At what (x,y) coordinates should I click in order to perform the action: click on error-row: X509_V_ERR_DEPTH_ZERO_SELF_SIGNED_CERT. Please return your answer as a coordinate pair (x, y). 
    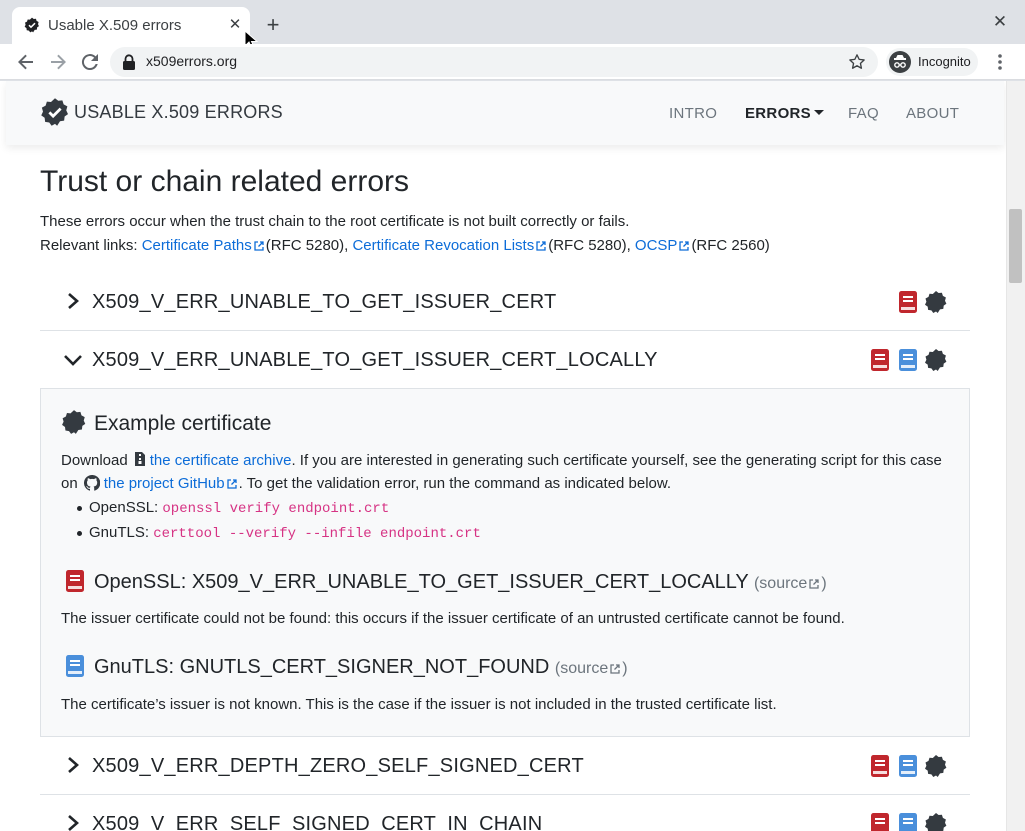
    Looking at the image, I should click on (505, 766).